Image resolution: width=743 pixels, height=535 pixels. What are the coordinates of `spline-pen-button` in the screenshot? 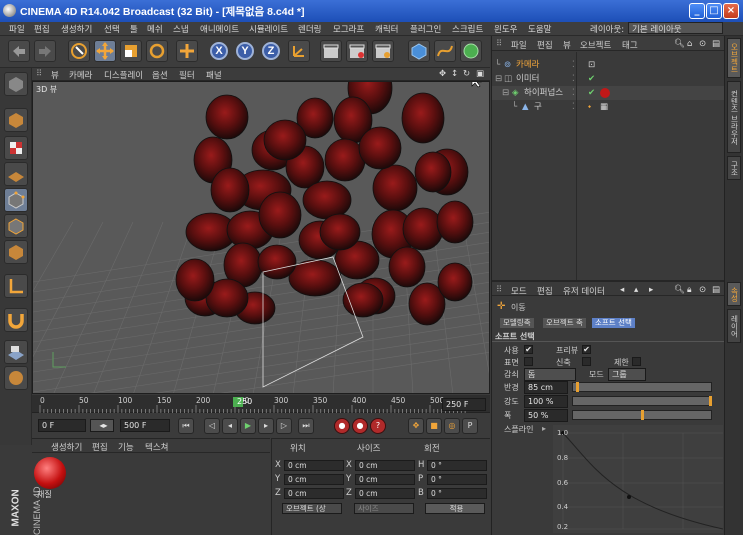 It's located at (445, 51).